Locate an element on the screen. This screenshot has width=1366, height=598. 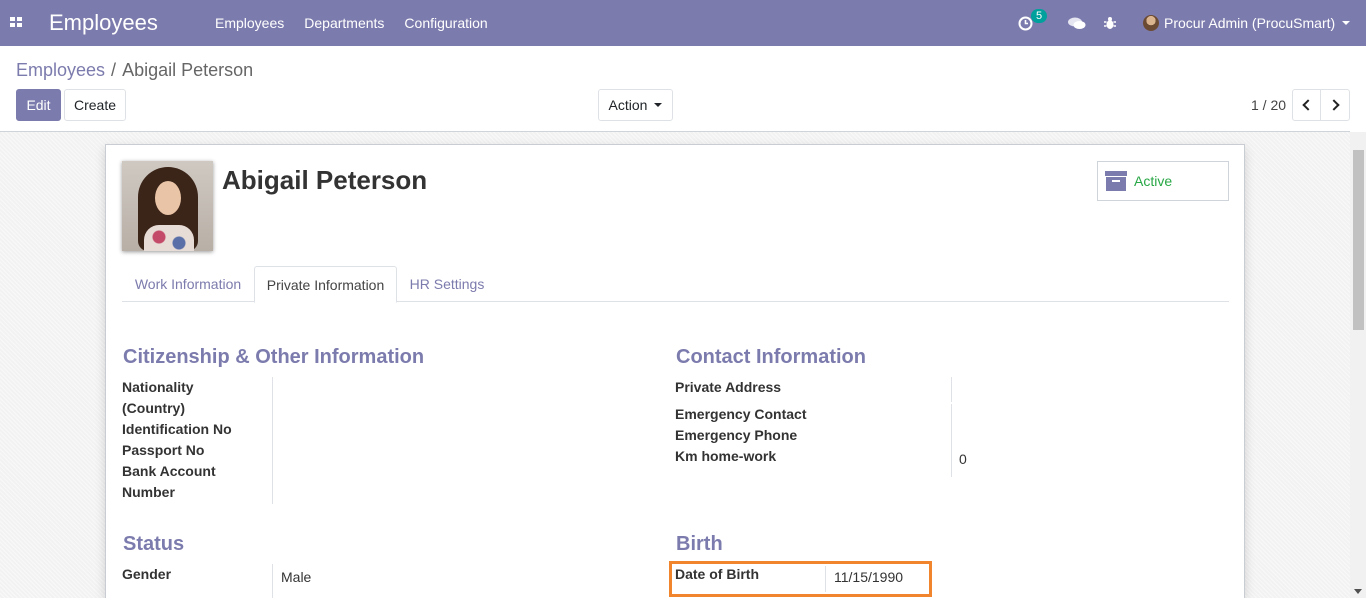
emergency-contact-label: Emergency Contact is located at coordinates (741, 414).